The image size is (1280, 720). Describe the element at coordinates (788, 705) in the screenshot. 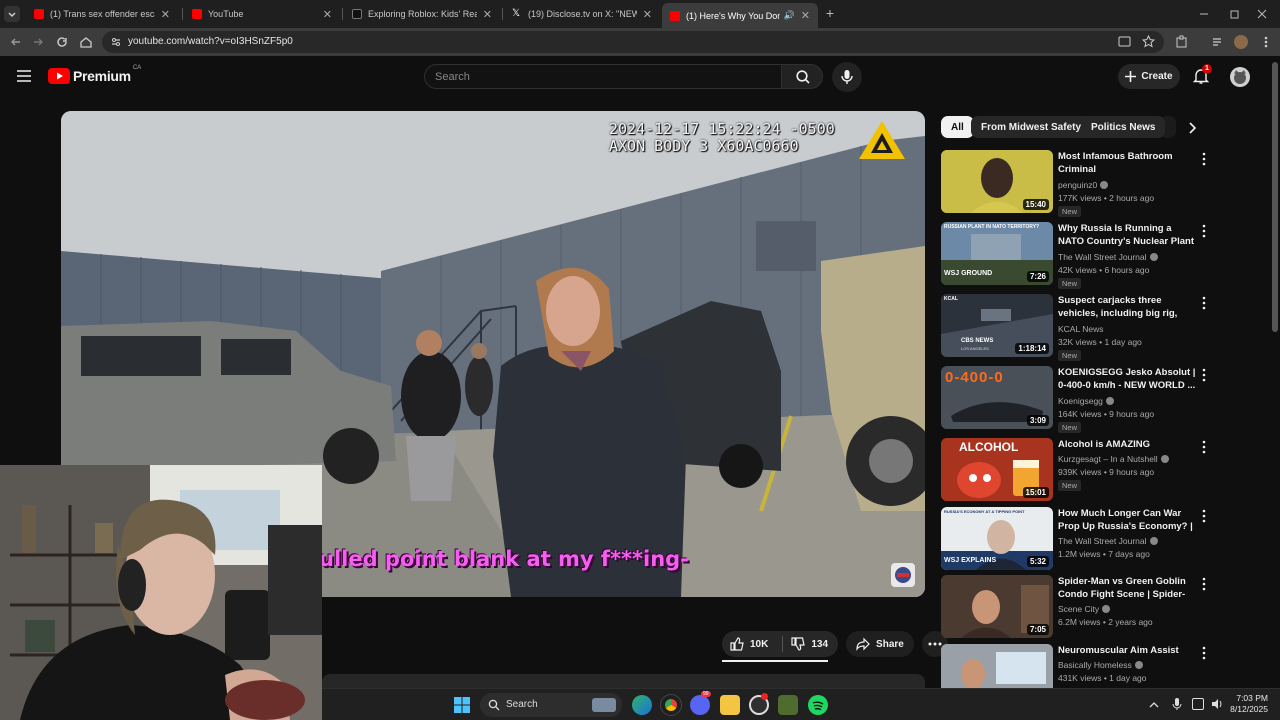

I see `app-icon` at that location.